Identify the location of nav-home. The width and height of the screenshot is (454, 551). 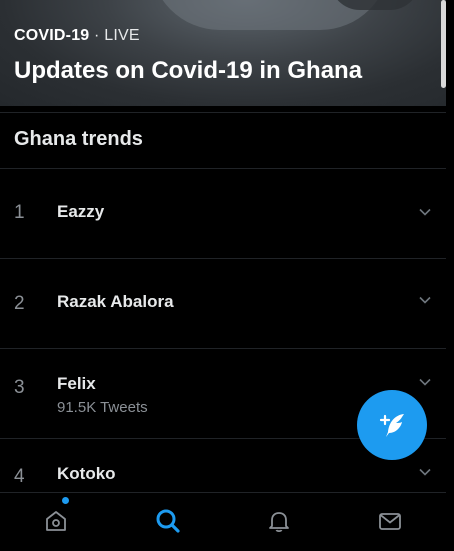
(56, 521).